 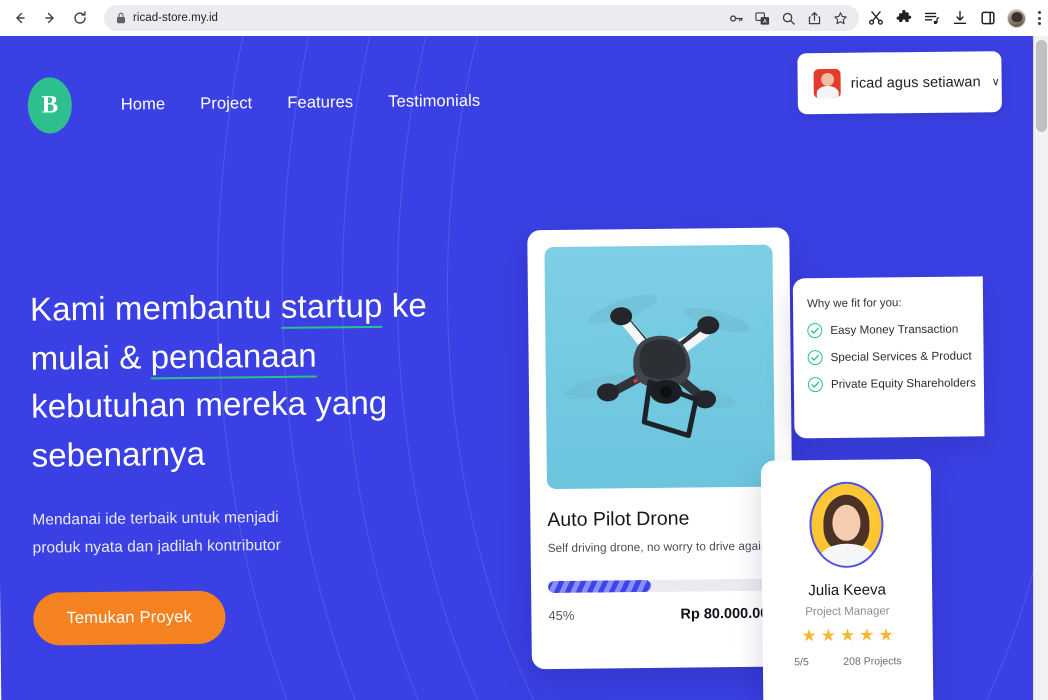 What do you see at coordinates (618, 519) in the screenshot?
I see `project-title: Auto Pilot Drone` at bounding box center [618, 519].